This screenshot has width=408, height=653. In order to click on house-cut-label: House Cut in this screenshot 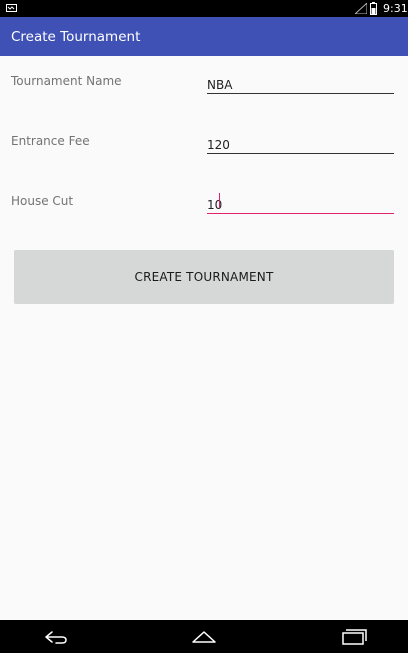, I will do `click(42, 201)`.